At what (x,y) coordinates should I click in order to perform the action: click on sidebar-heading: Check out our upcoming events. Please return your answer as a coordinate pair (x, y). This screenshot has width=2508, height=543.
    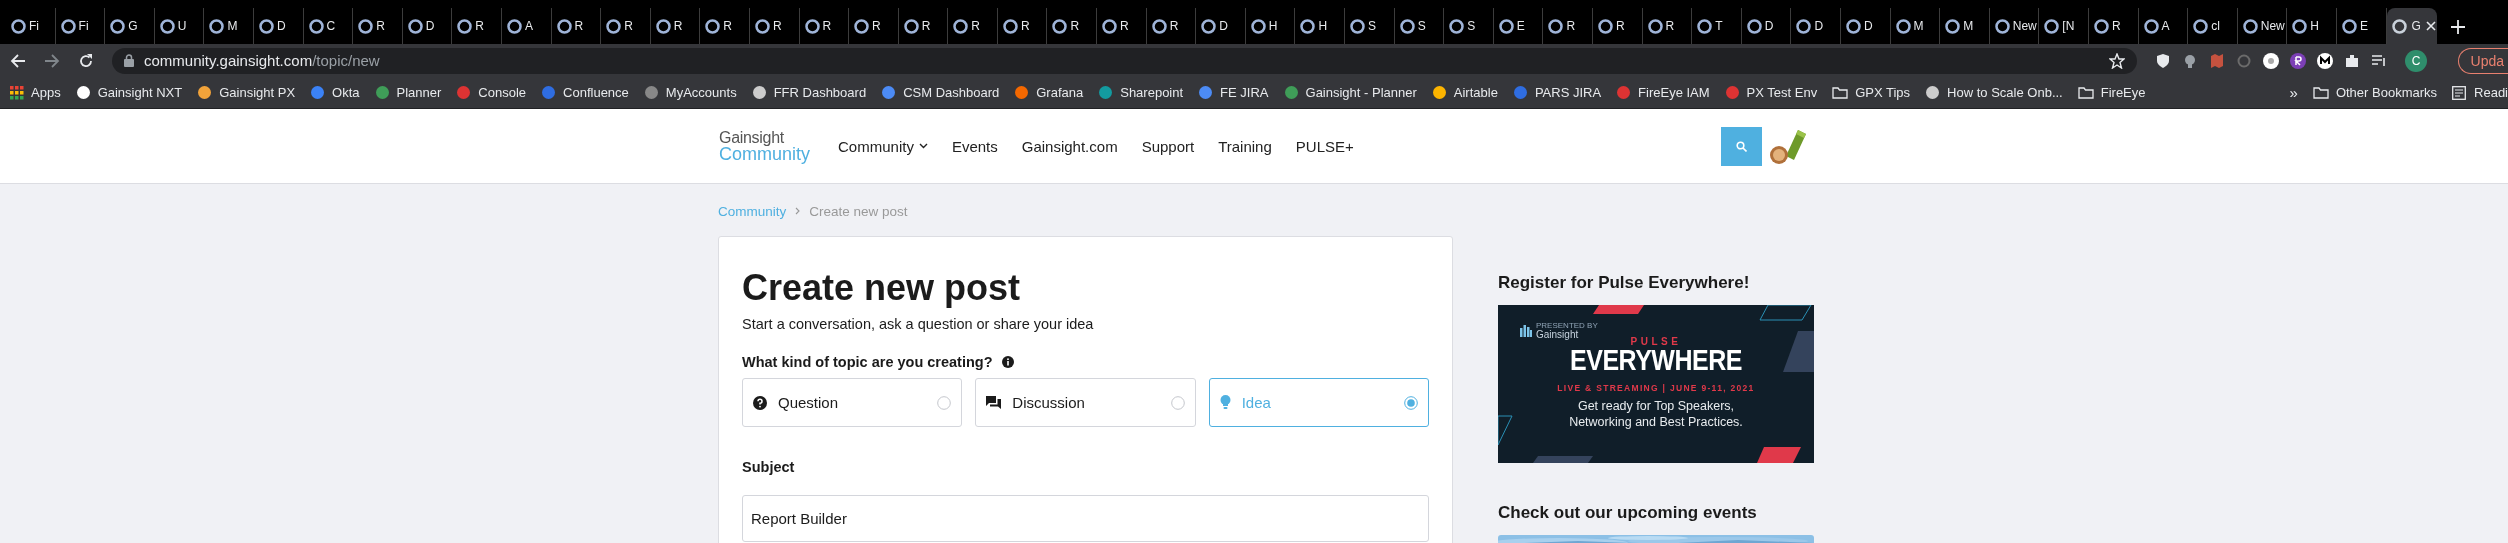
    Looking at the image, I should click on (1628, 513).